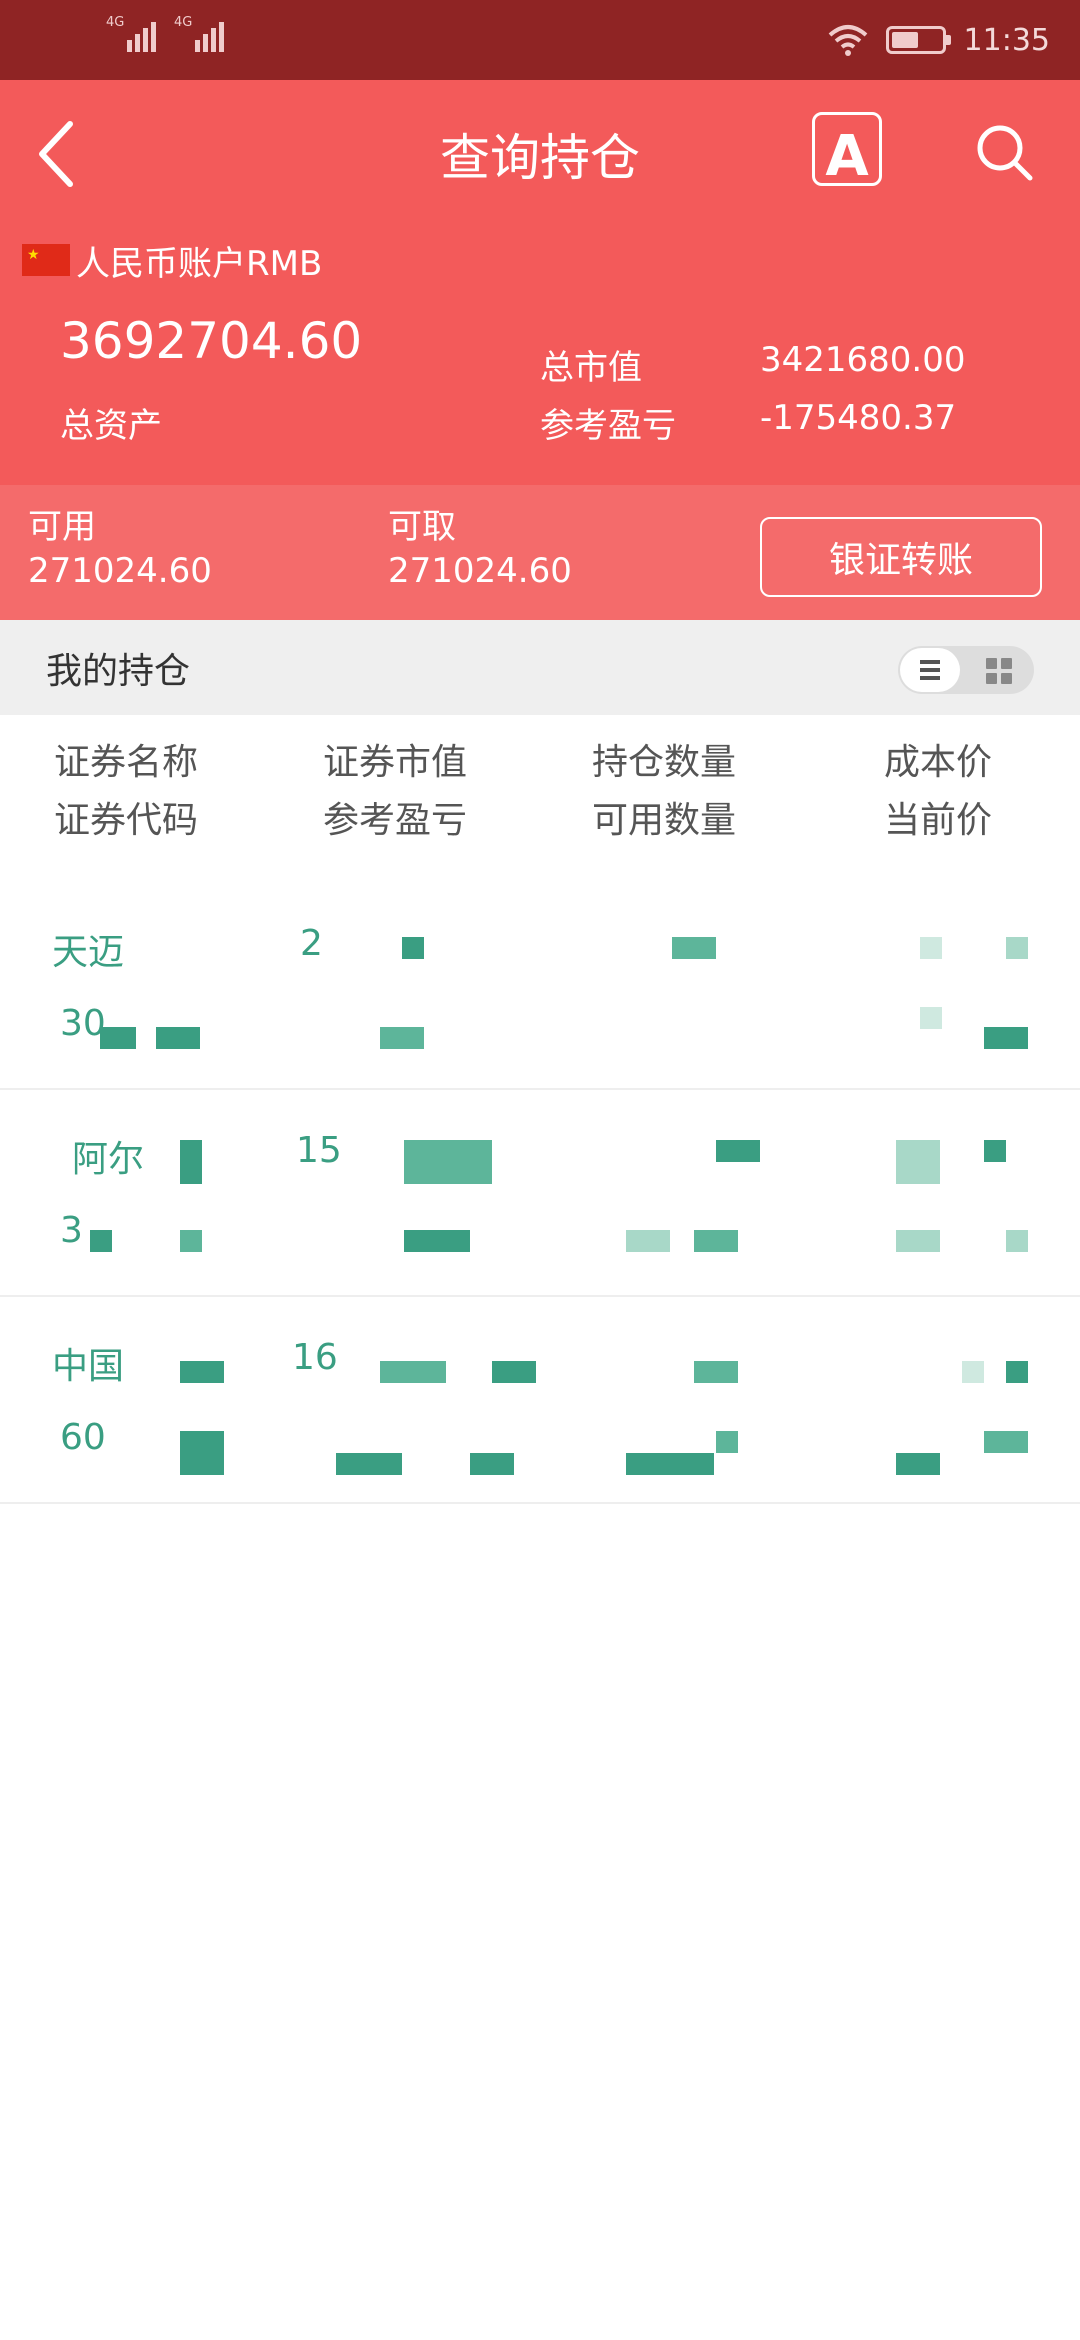 The image size is (1080, 2340). Describe the element at coordinates (540, 1194) in the screenshot. I see `holding-row: 阿尔 3 15` at that location.